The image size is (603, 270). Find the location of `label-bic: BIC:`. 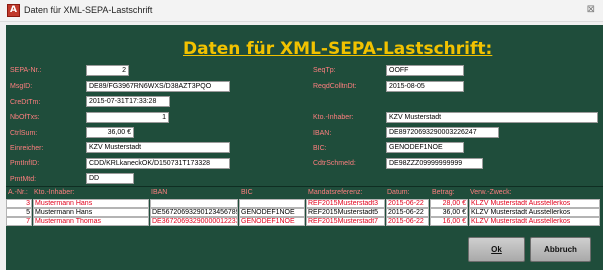

label-bic: BIC: is located at coordinates (320, 148).